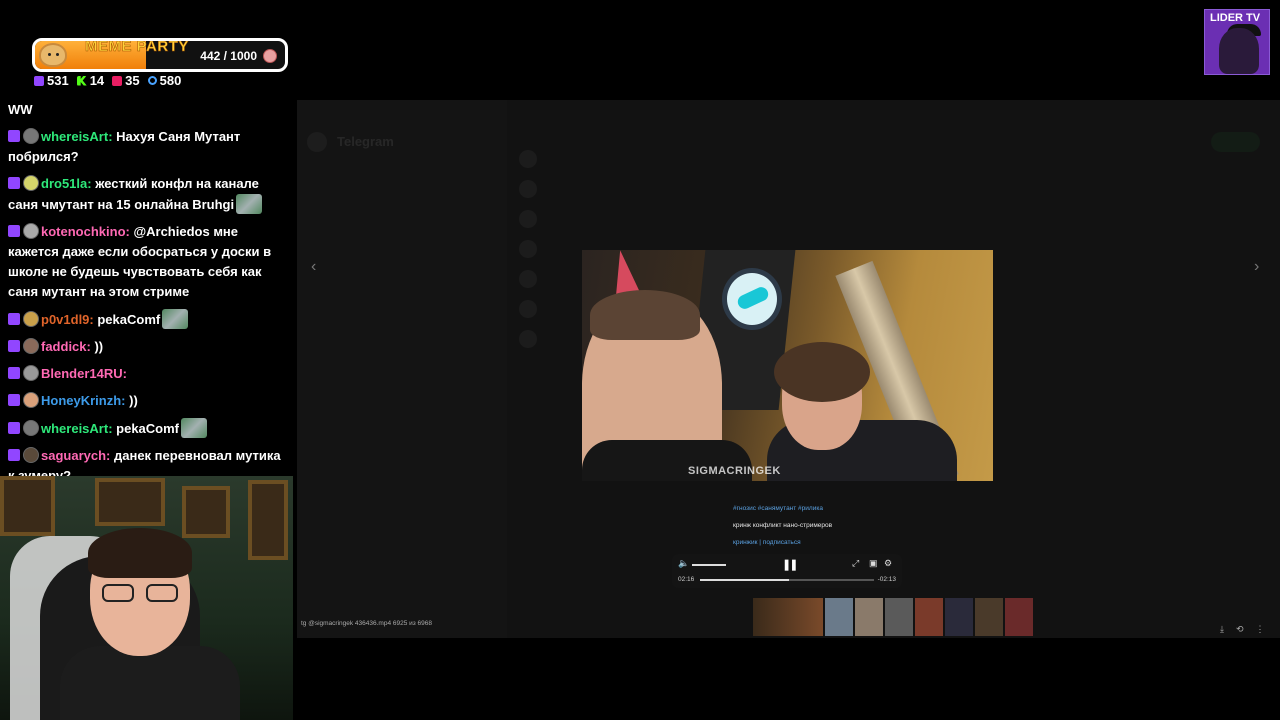 This screenshot has width=1280, height=720. Describe the element at coordinates (367, 623) in the screenshot. I see `file-info: tg @sigmacringek 436436.mp4 6925 из 6968` at that location.